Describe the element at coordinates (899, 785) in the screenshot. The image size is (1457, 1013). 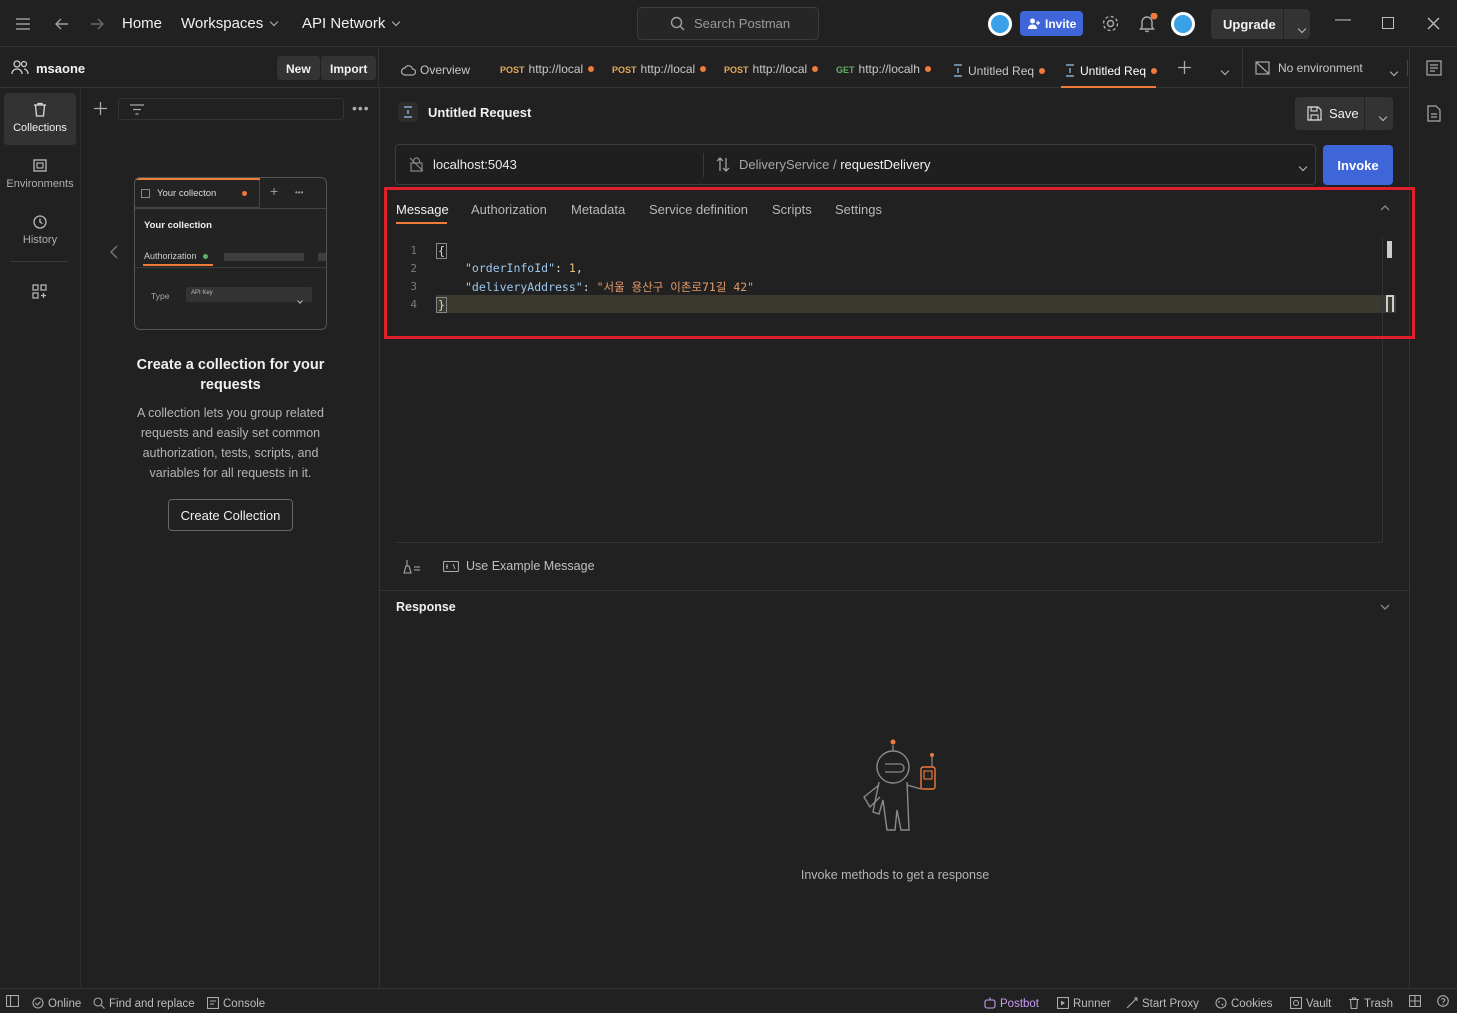
I see `astronaut-illustration-icon` at that location.